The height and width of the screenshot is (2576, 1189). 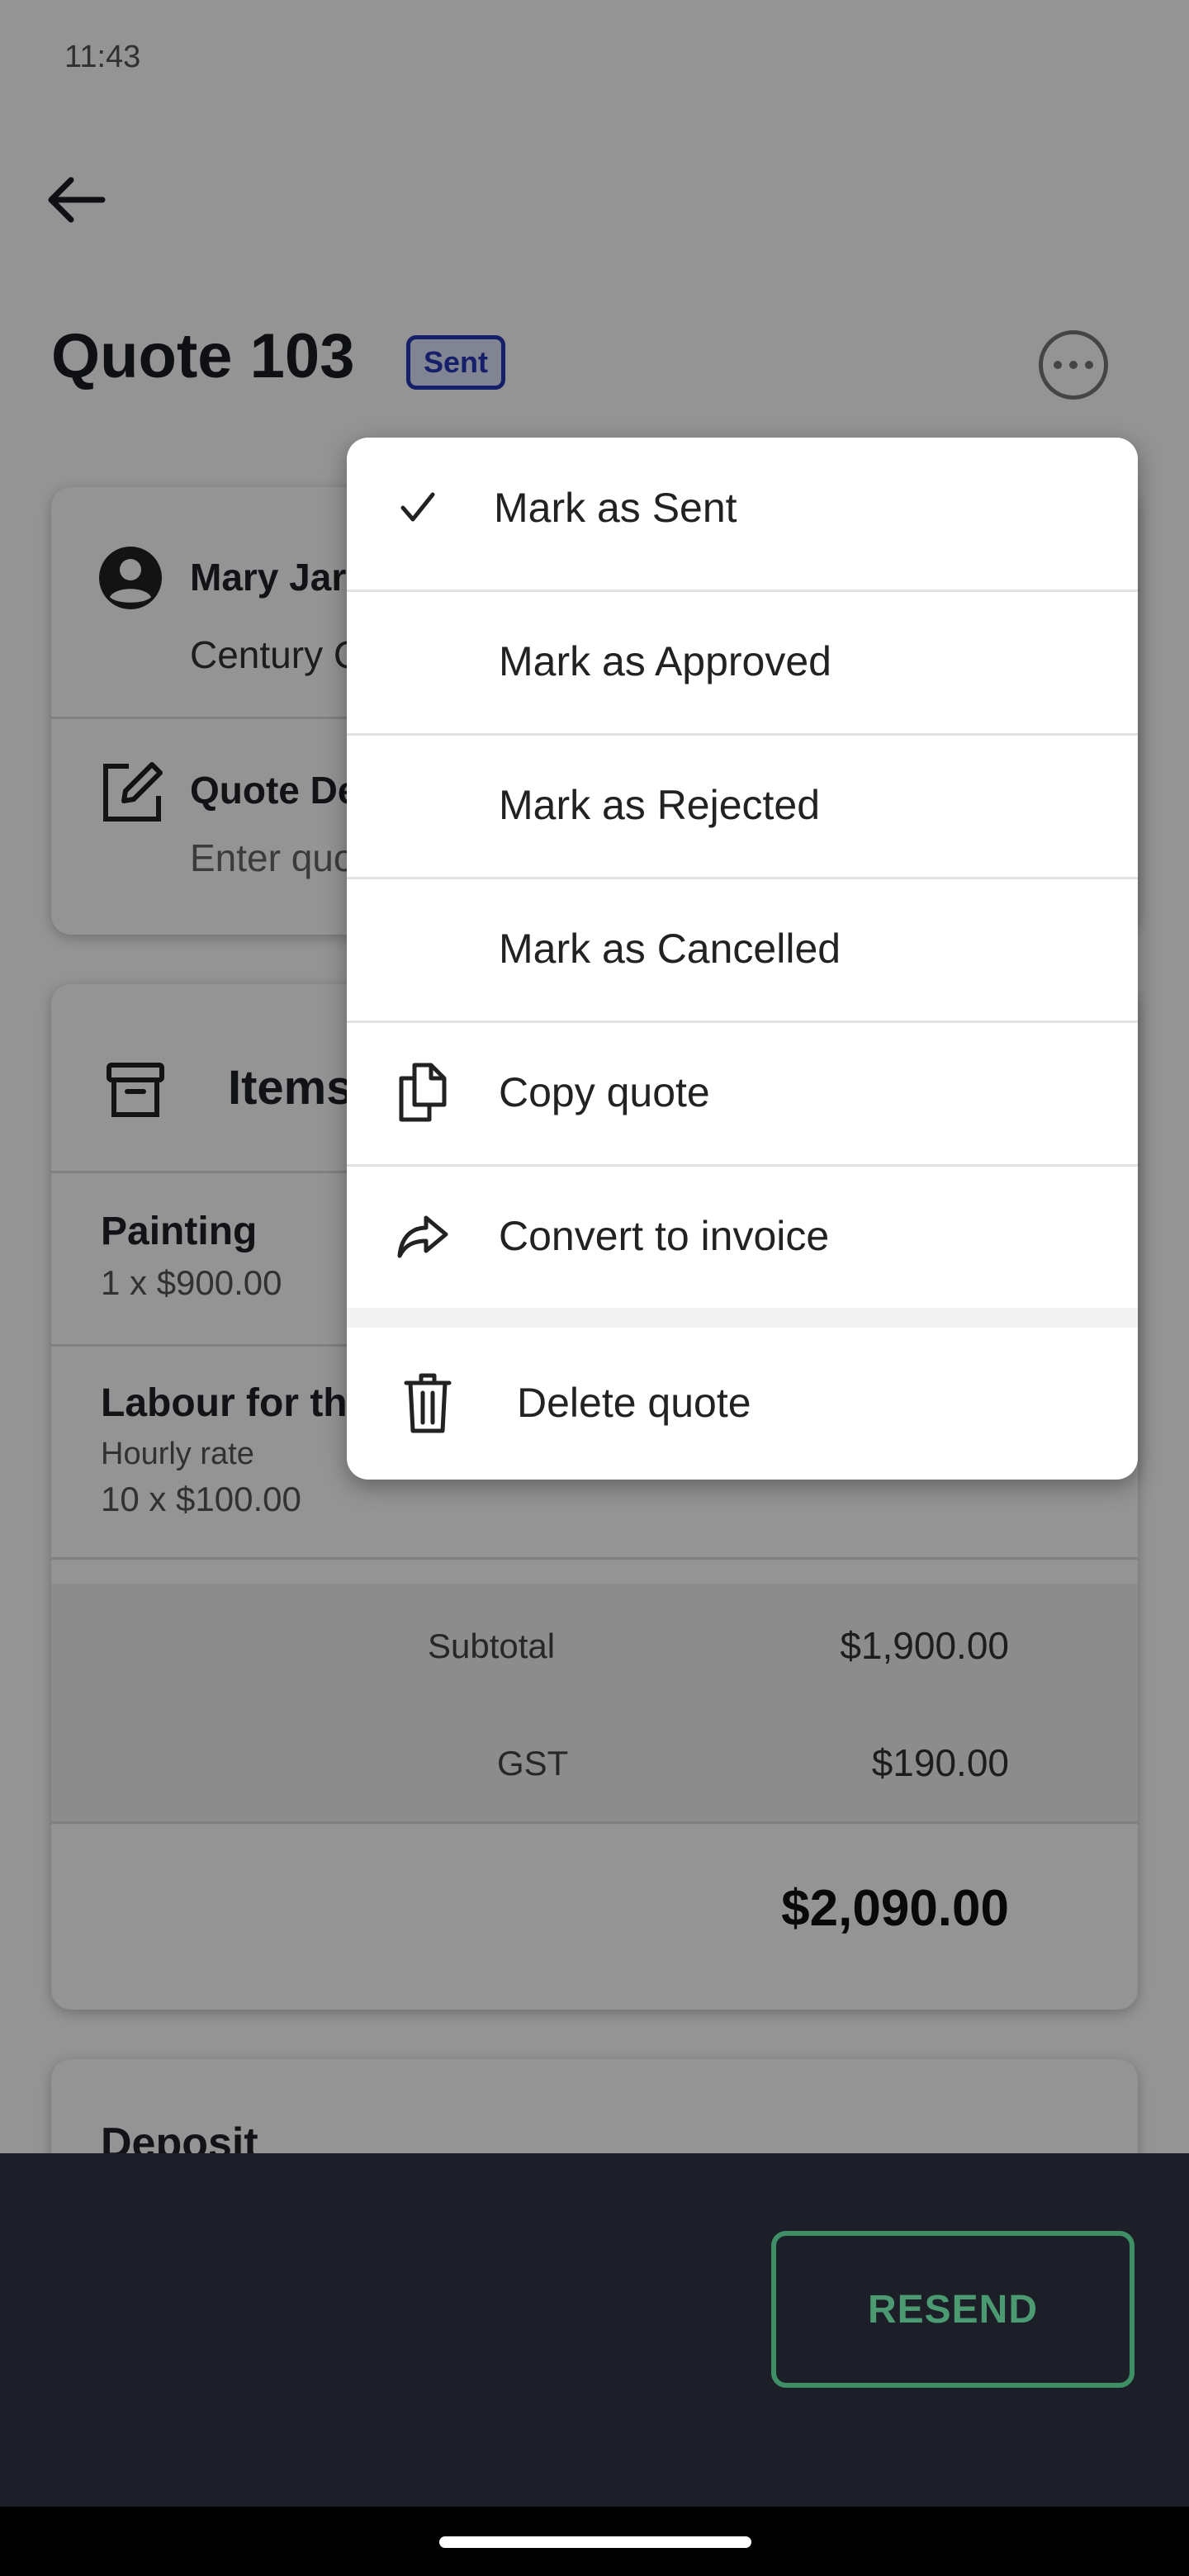 What do you see at coordinates (615, 508) in the screenshot?
I see `menu-item-label: Mark as Sent` at bounding box center [615, 508].